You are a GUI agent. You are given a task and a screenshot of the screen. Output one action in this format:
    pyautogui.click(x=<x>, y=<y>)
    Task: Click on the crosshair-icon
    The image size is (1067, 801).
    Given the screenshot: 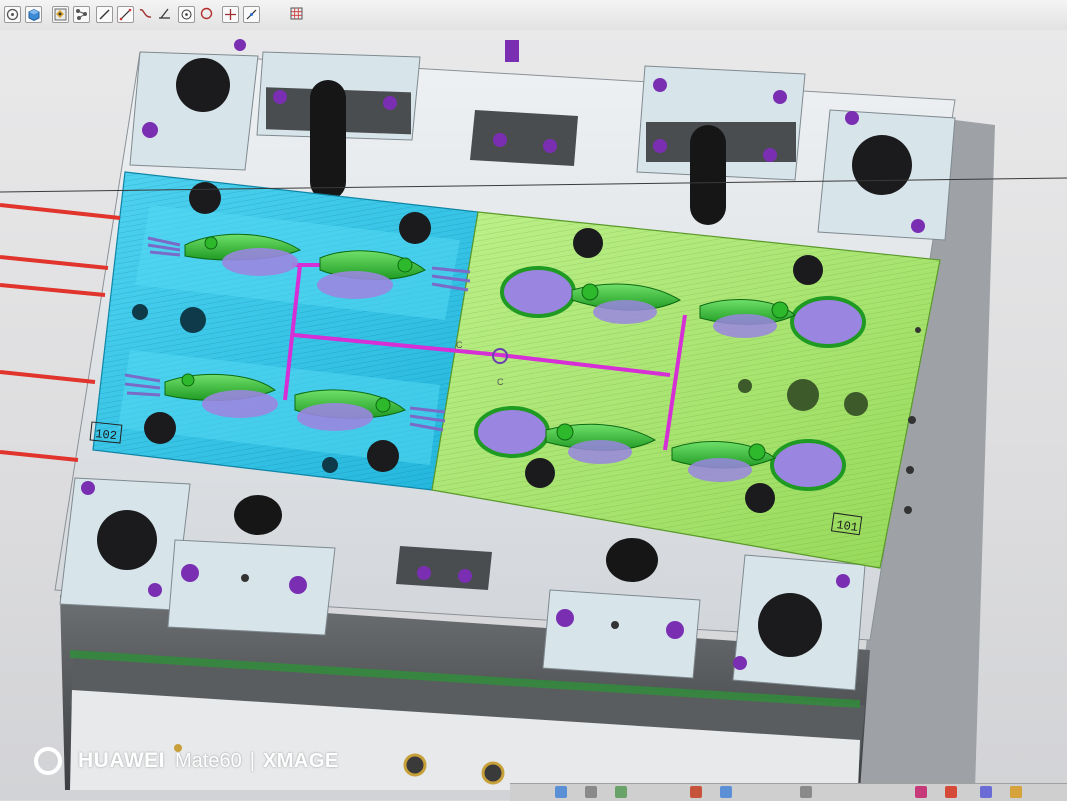 What is the action you would take?
    pyautogui.click(x=230, y=14)
    